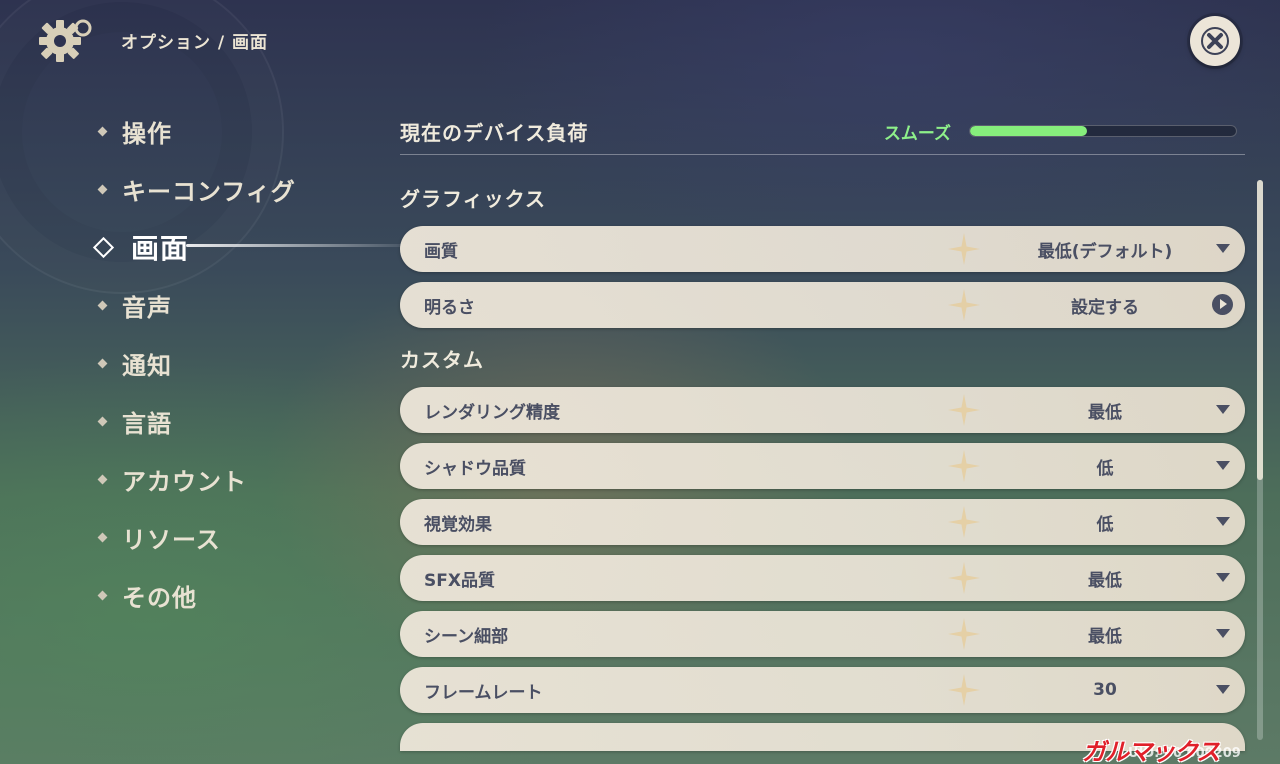 The height and width of the screenshot is (764, 1280). Describe the element at coordinates (1260, 330) in the screenshot. I see `scrollbar-thumb` at that location.